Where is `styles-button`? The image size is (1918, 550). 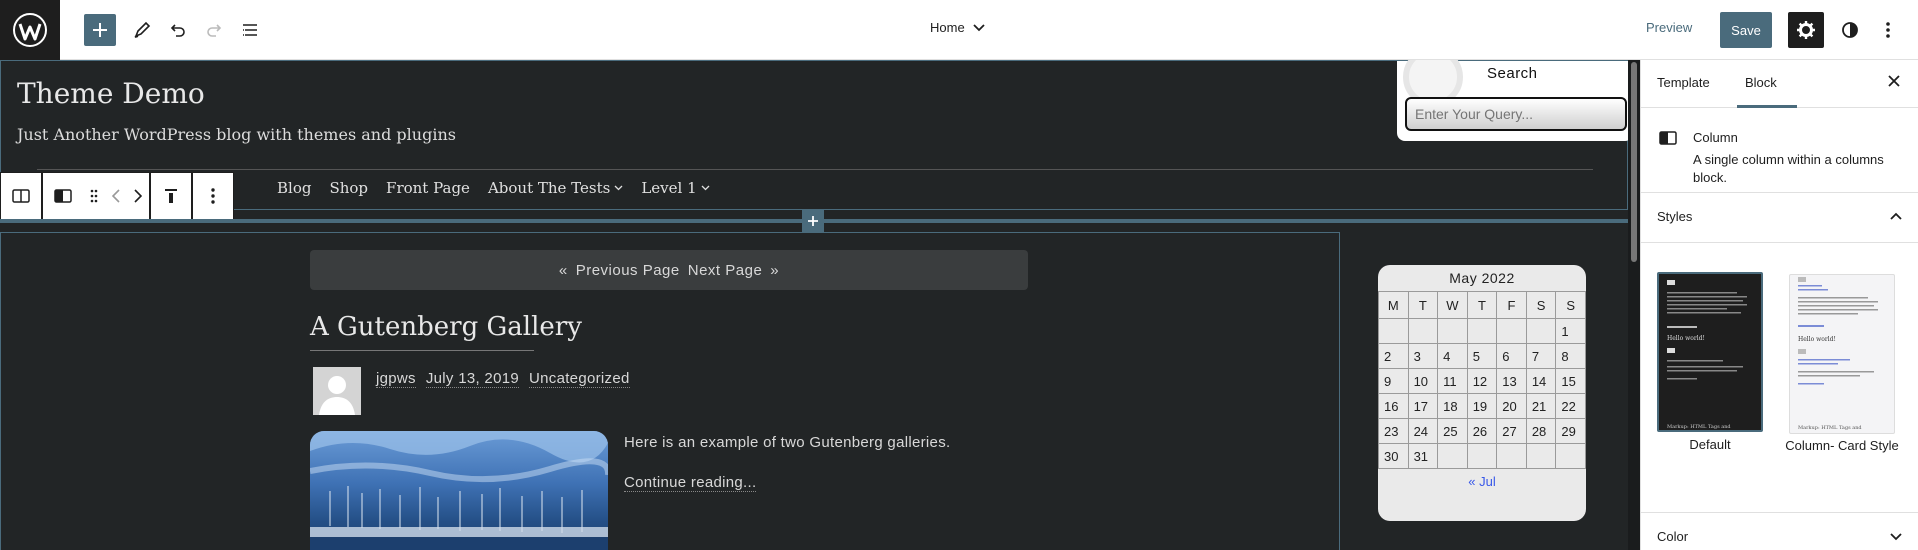
styles-button is located at coordinates (1850, 30).